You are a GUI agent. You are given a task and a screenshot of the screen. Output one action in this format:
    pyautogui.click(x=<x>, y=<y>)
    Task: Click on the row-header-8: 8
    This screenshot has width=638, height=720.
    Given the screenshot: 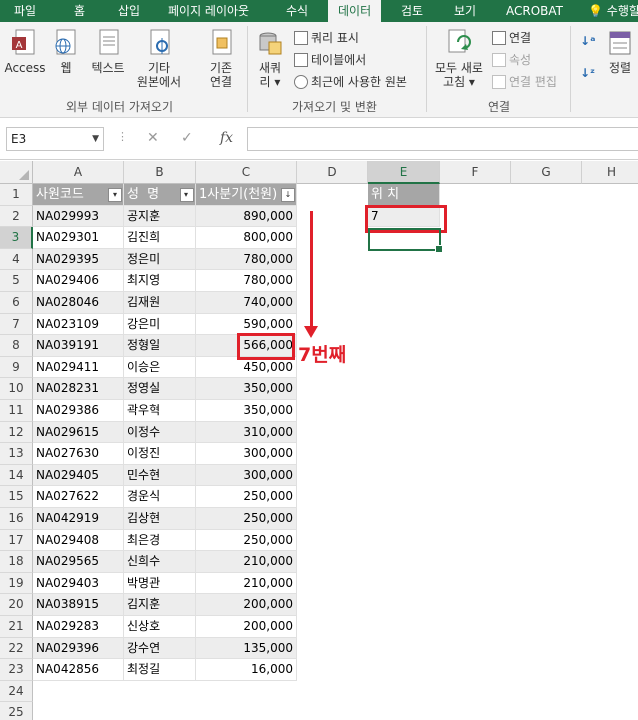 What is the action you would take?
    pyautogui.click(x=16, y=346)
    